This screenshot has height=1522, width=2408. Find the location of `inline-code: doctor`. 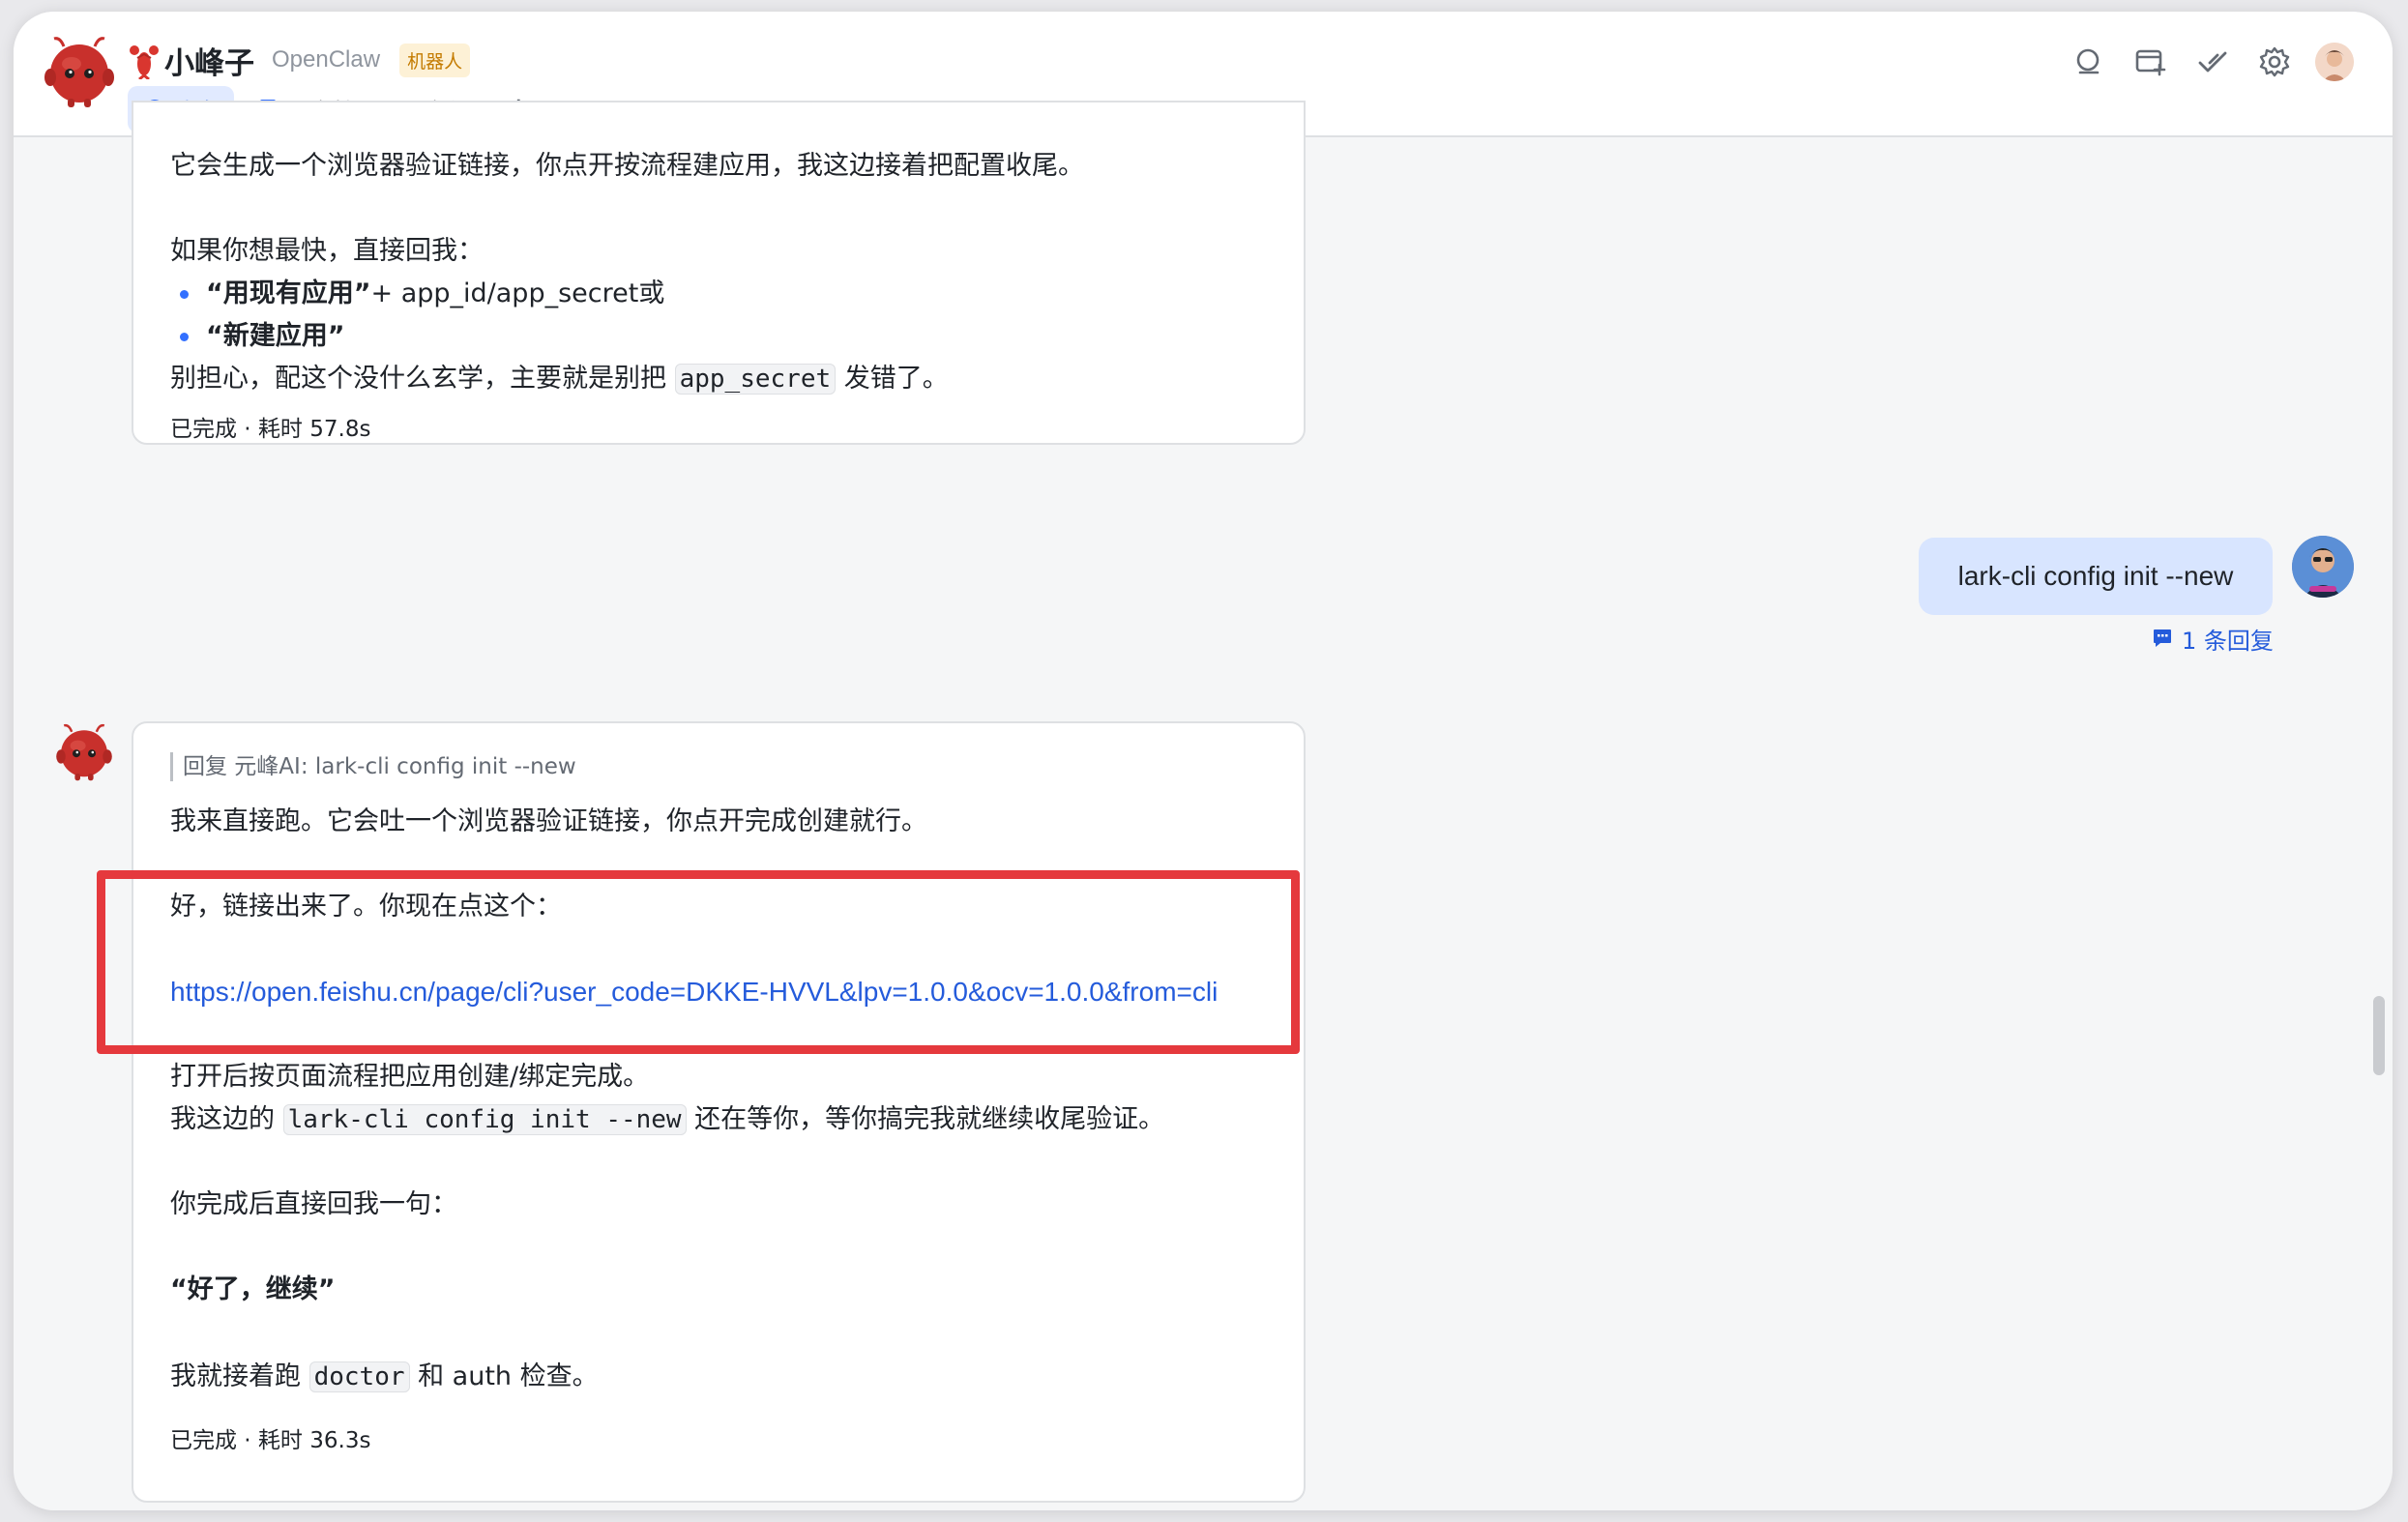

inline-code: doctor is located at coordinates (359, 1376).